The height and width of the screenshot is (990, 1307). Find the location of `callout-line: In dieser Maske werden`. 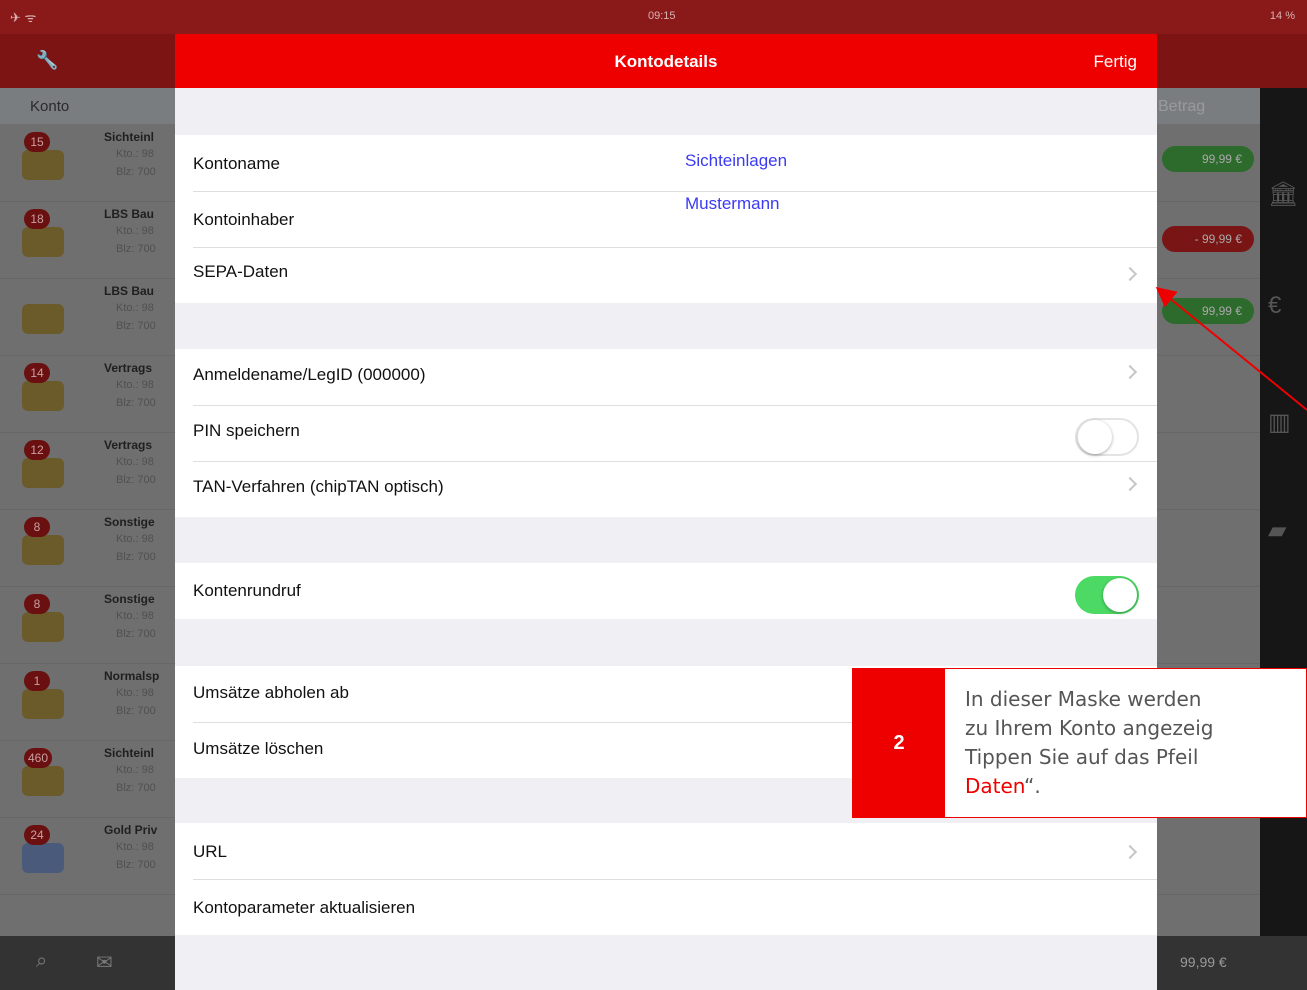

callout-line: In dieser Maske werden is located at coordinates (1083, 699).